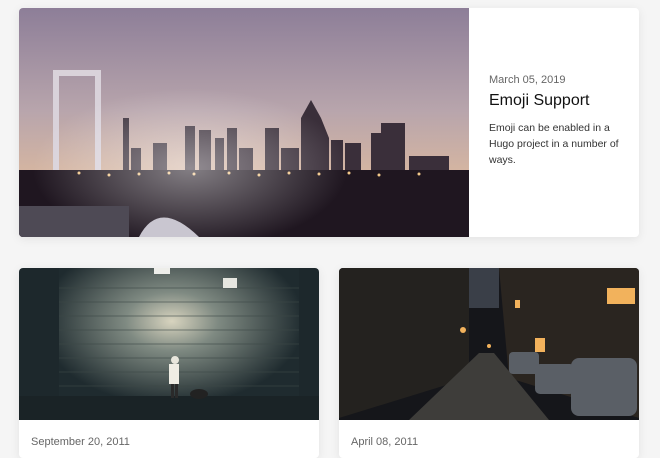 Image resolution: width=660 pixels, height=458 pixels. Describe the element at coordinates (559, 101) in the screenshot. I see `post-title-link: Emoji Support` at that location.